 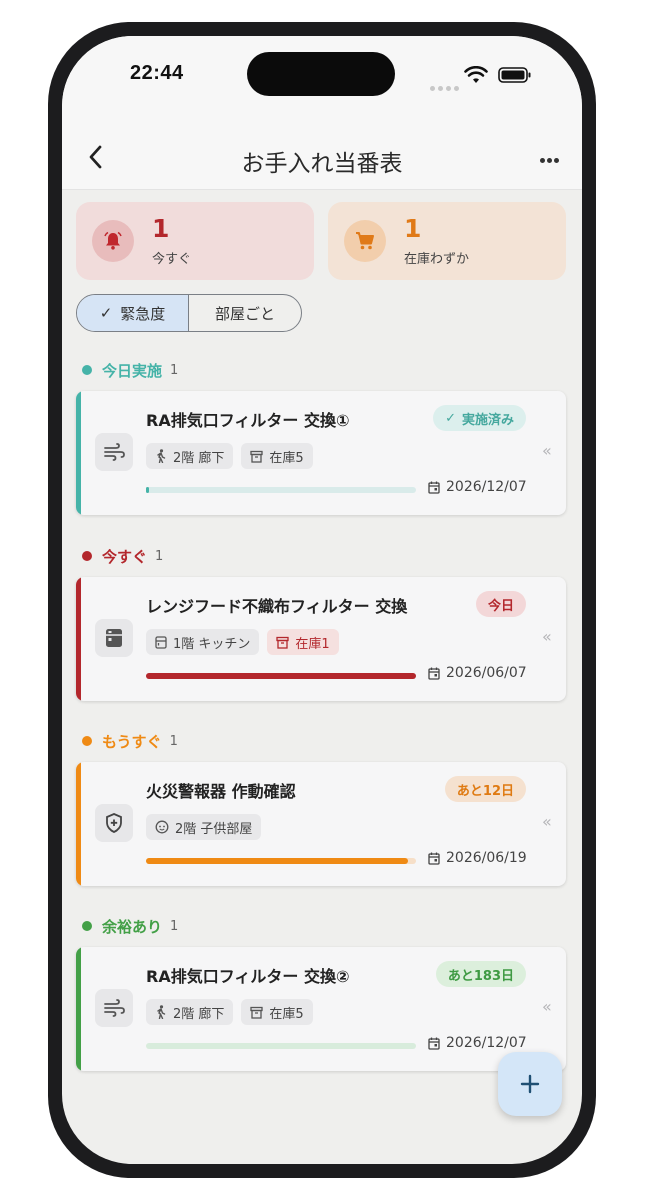 What do you see at coordinates (552, 158) in the screenshot?
I see `more-icon` at bounding box center [552, 158].